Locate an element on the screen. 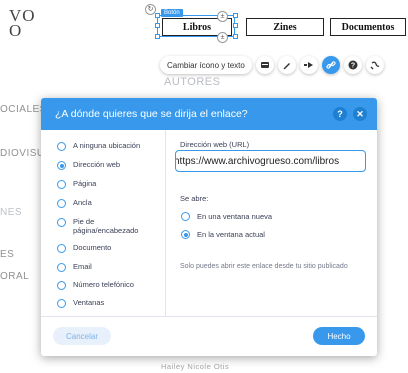 This screenshot has width=408, height=373. dialog-help-button: ? is located at coordinates (340, 114).